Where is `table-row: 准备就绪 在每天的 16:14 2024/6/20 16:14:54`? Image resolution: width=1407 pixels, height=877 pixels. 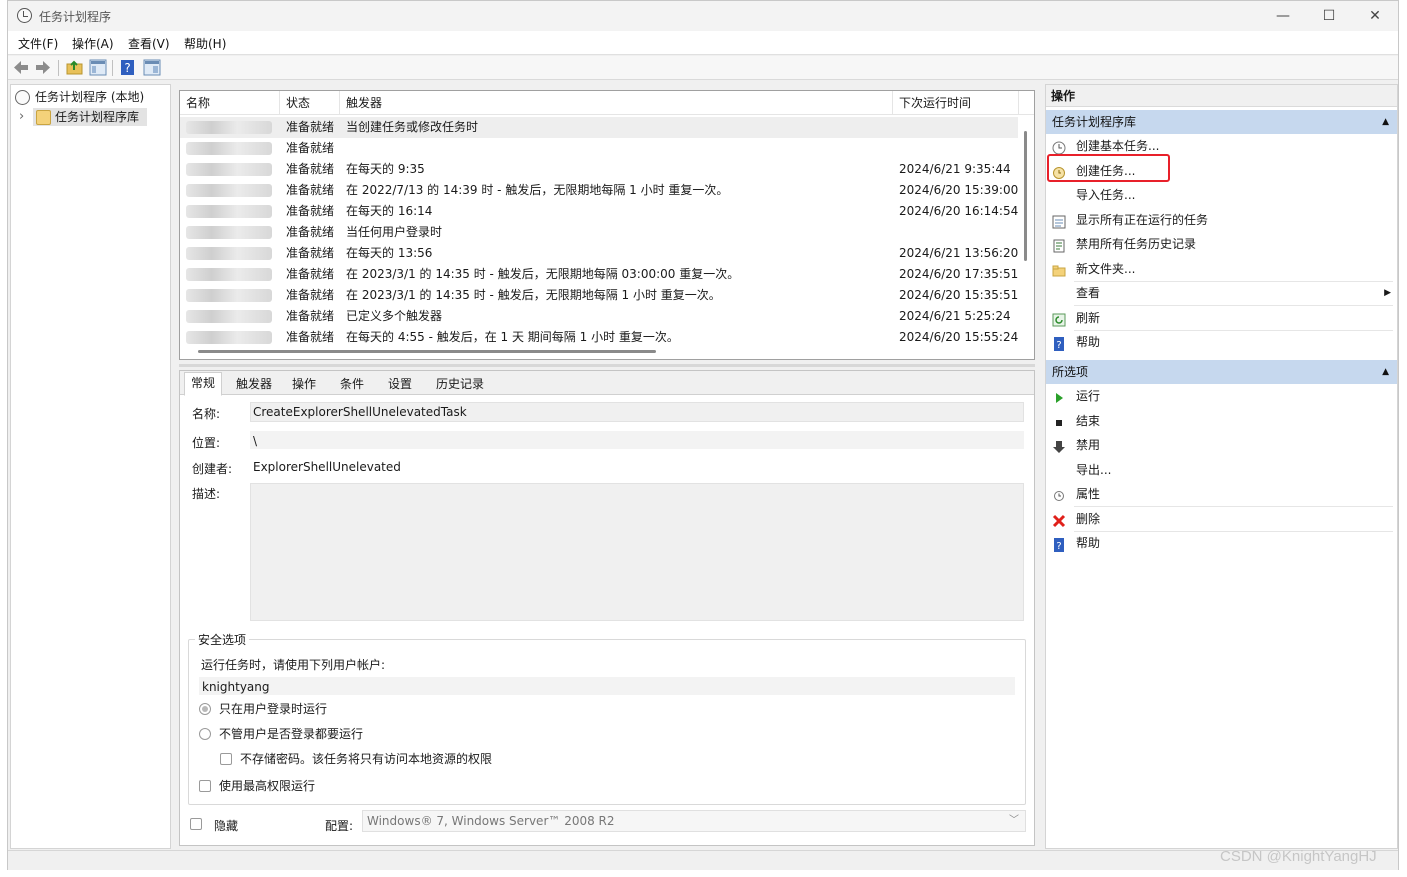 table-row: 准备就绪 在每天的 16:14 2024/6/20 16:14:54 is located at coordinates (599, 211).